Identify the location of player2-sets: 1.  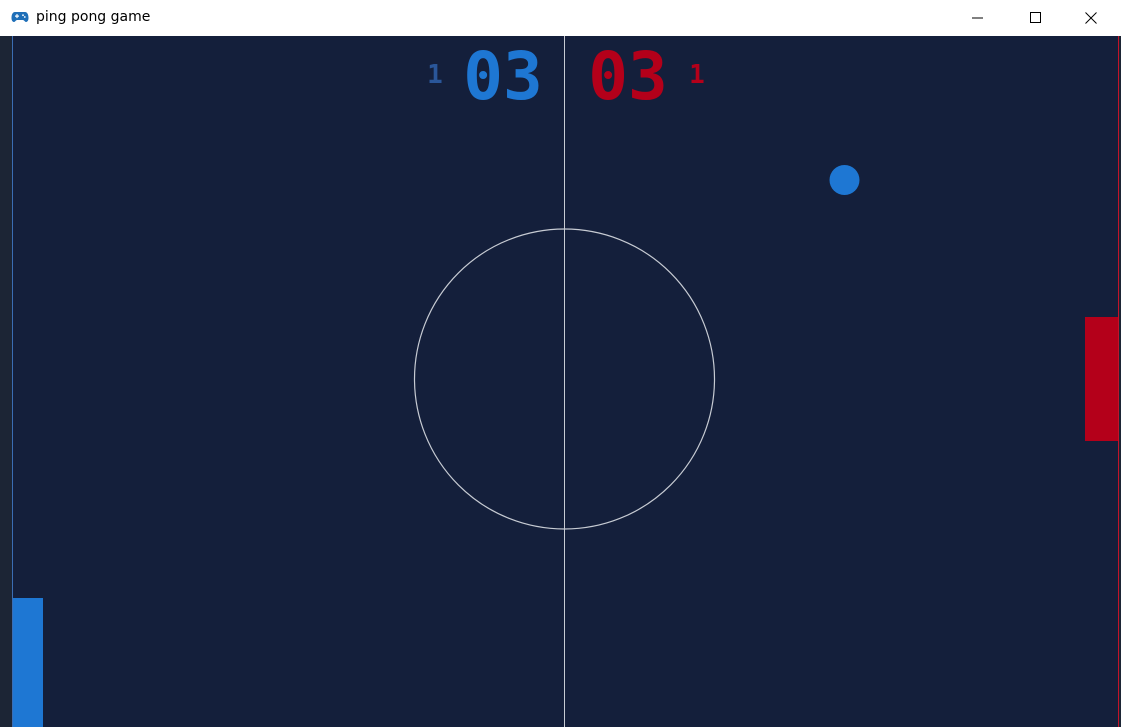
(697, 75).